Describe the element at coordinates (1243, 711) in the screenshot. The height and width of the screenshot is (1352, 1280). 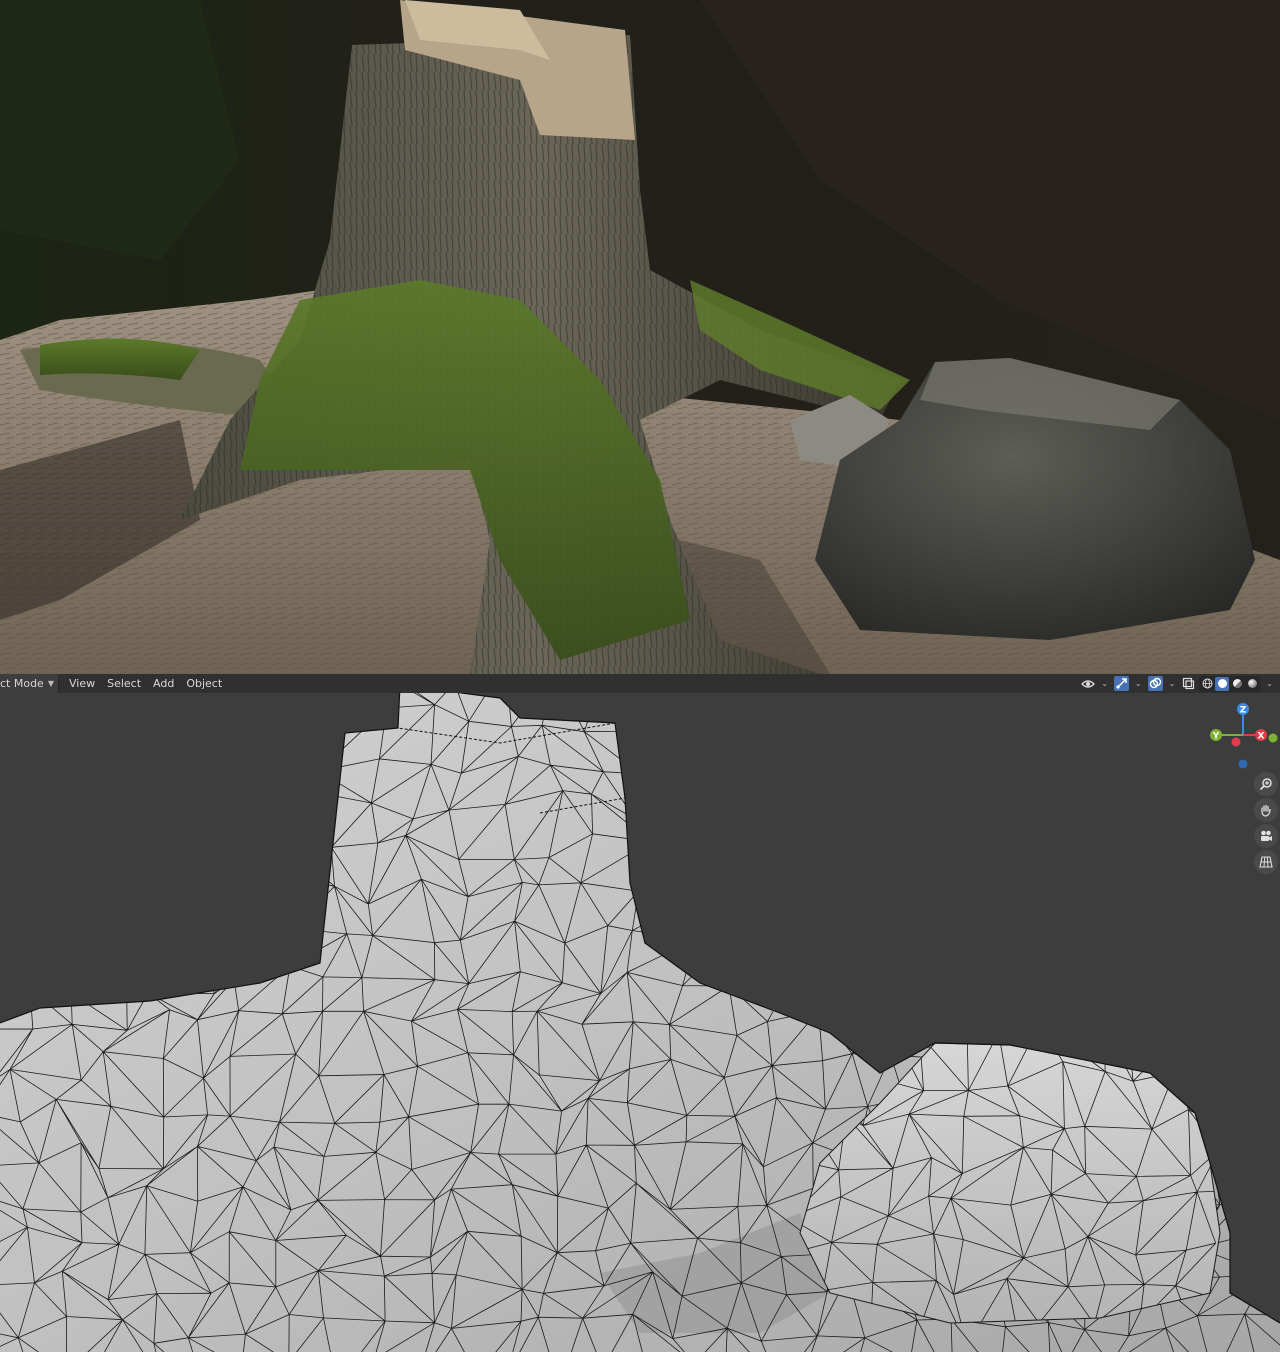
I see `gizmo-z-label: Z` at that location.